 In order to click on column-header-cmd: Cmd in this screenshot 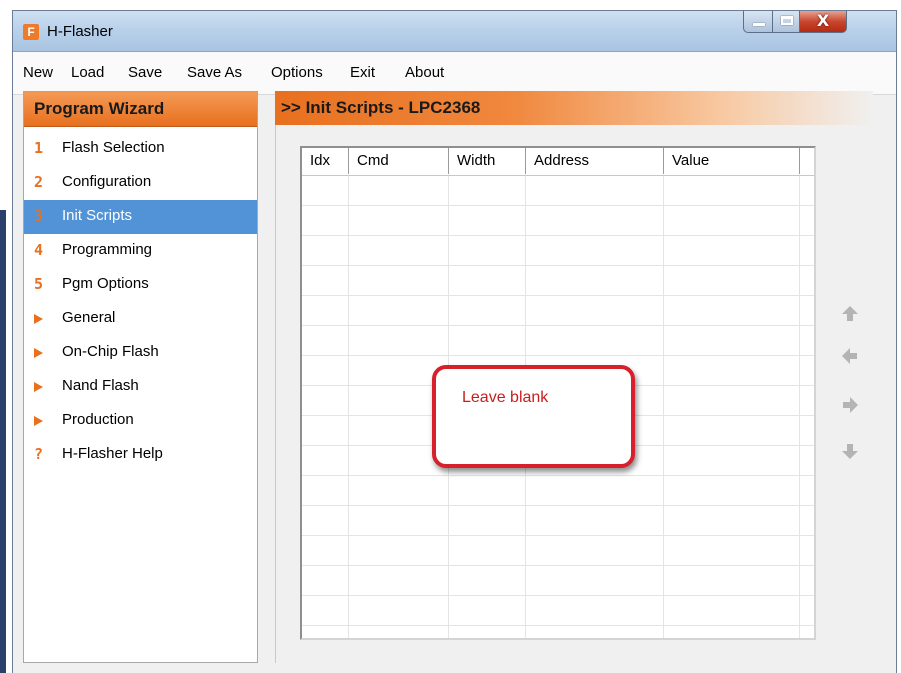, I will do `click(399, 161)`.